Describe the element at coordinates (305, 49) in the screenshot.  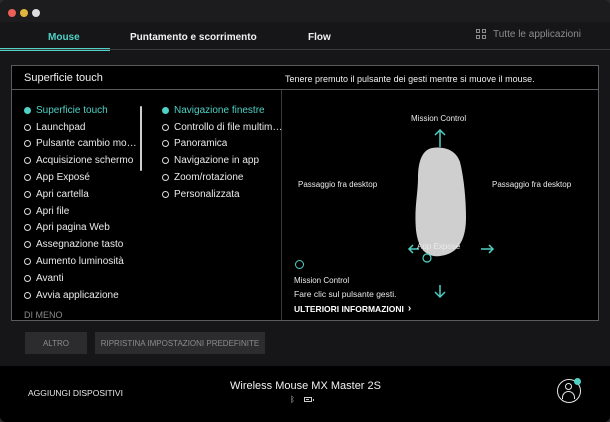
I see `tabs-divider` at that location.